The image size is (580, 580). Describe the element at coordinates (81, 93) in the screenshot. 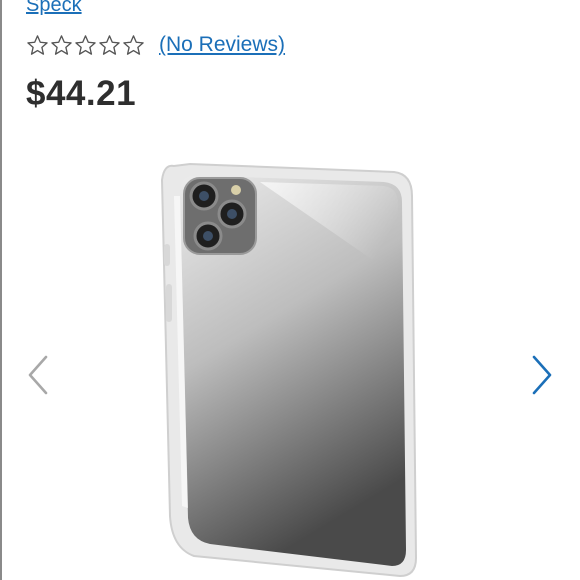

I see `product-price: $44.21` at that location.